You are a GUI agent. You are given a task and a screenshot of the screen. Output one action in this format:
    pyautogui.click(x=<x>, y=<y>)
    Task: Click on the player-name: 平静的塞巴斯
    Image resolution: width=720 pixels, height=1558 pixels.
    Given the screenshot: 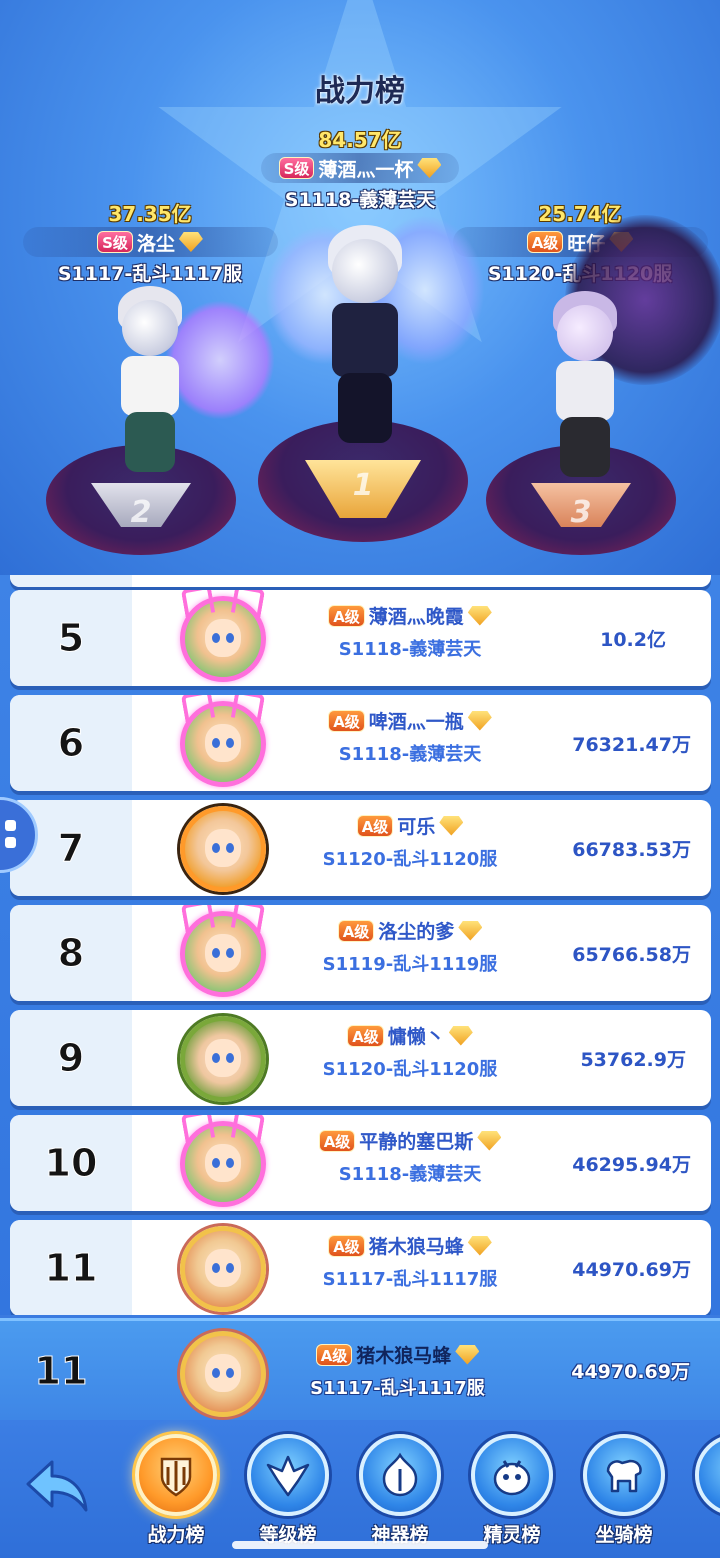 What is the action you would take?
    pyautogui.click(x=416, y=1142)
    